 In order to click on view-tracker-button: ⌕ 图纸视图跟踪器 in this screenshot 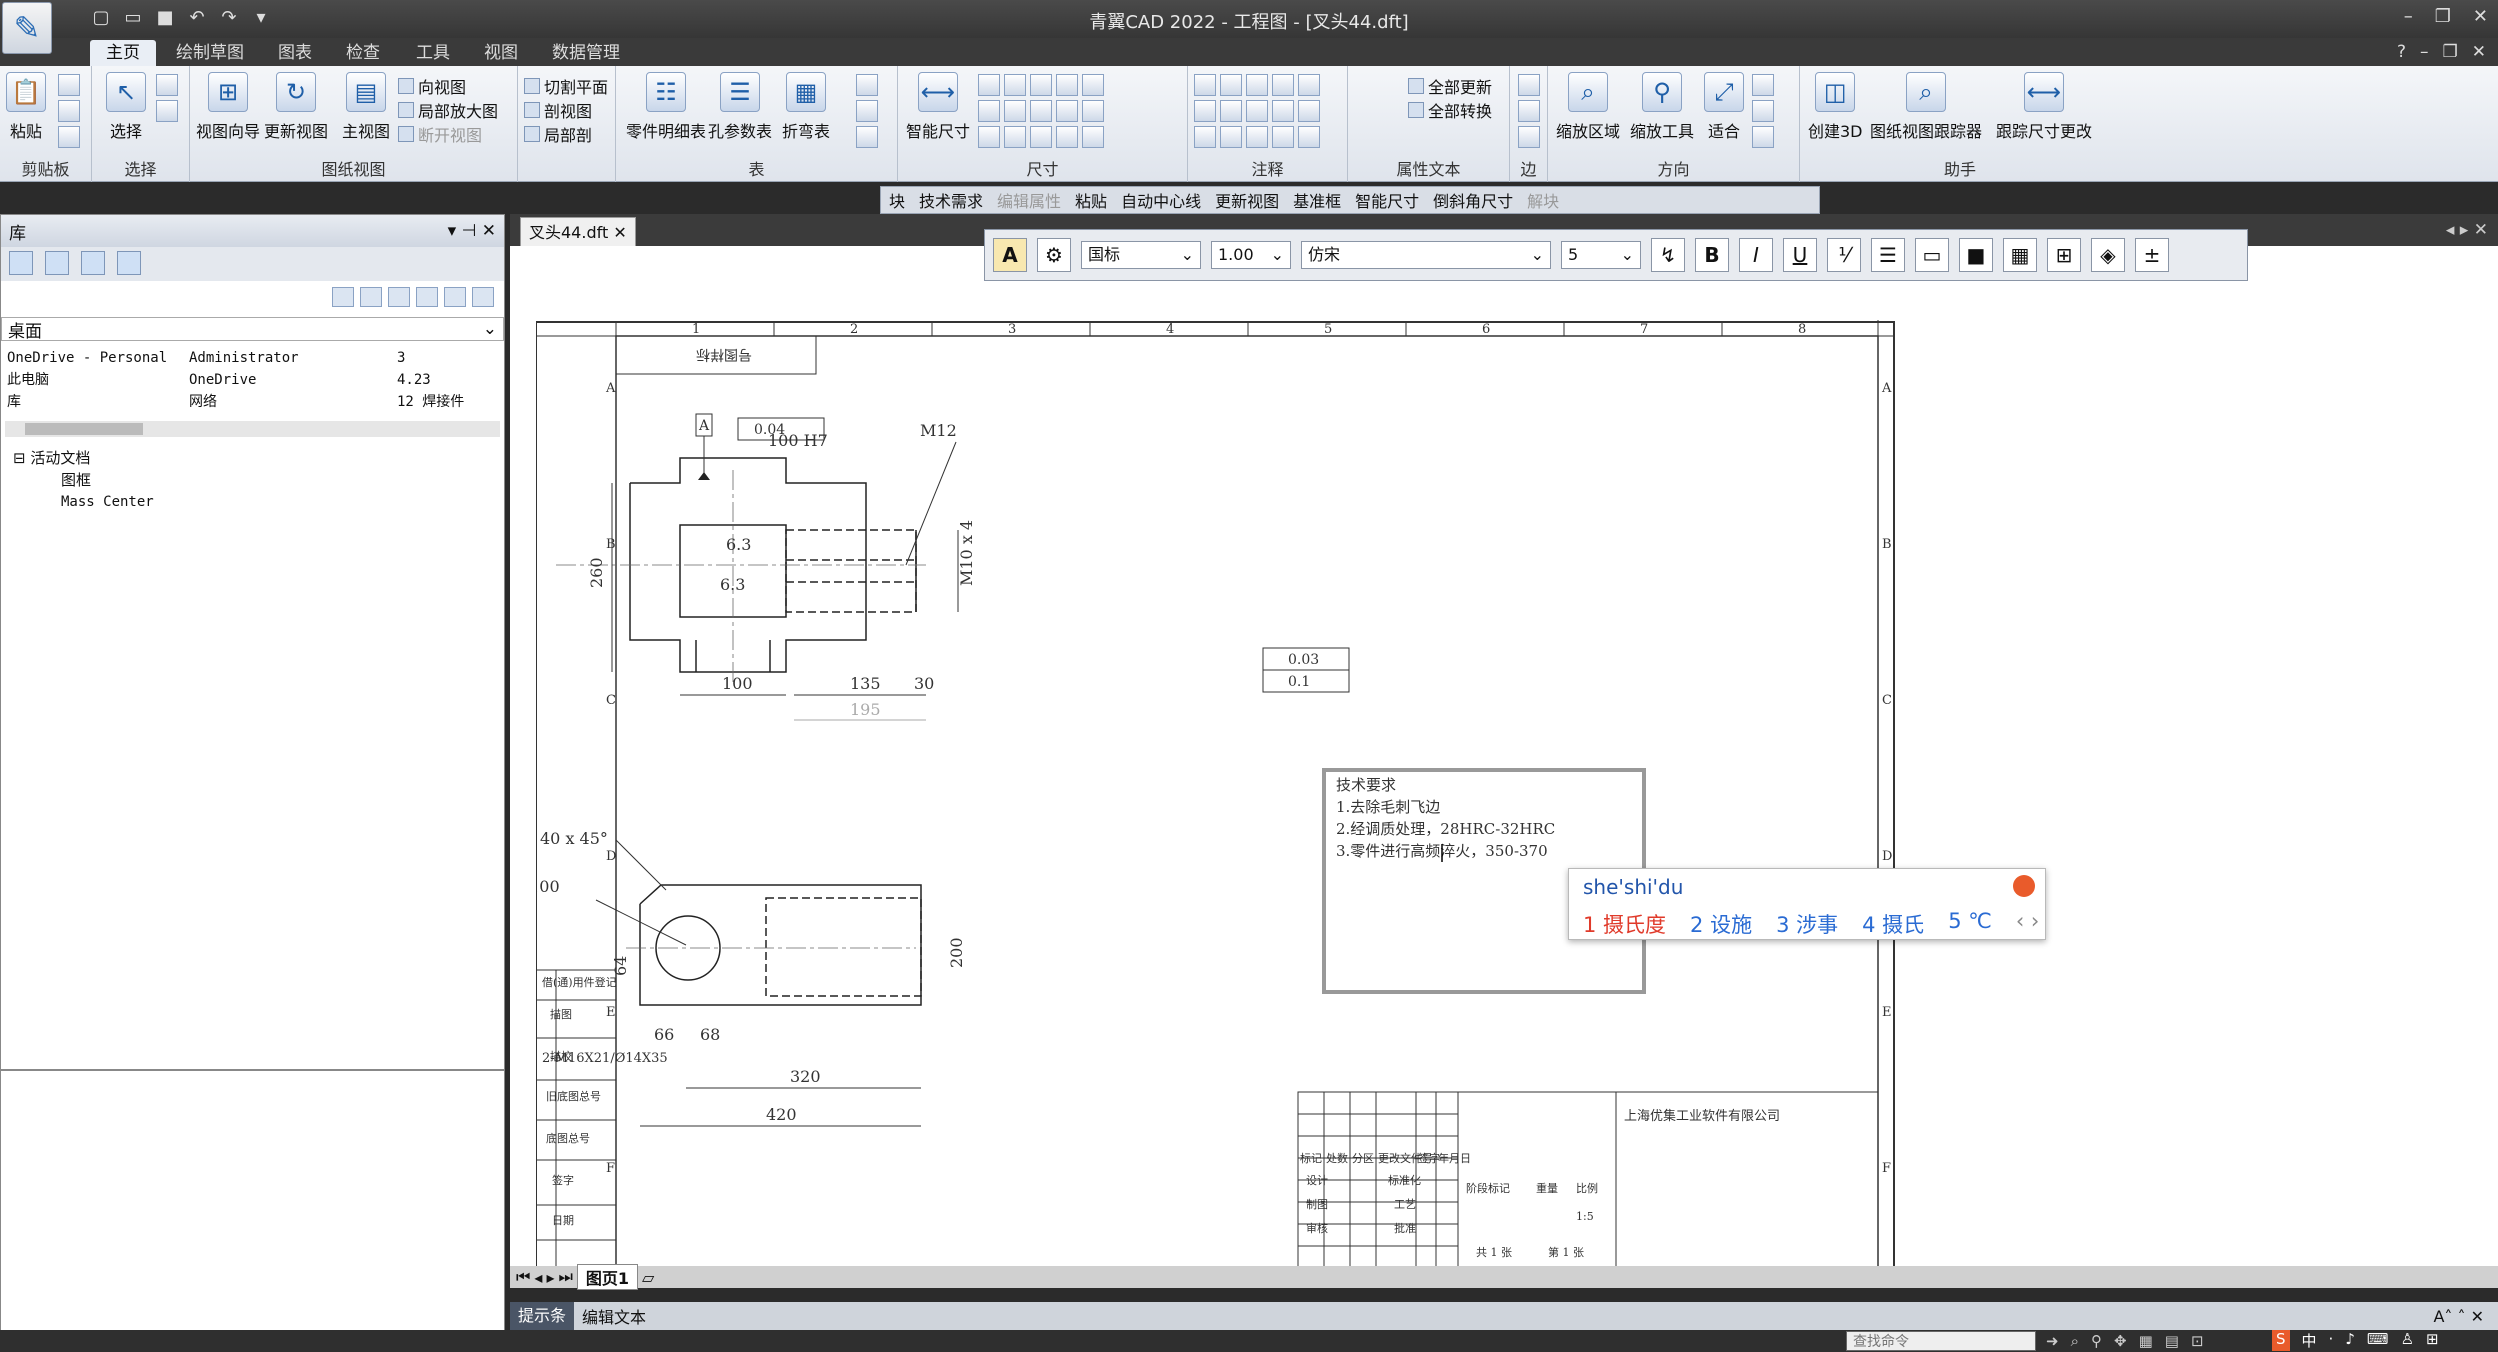, I will do `click(1926, 107)`.